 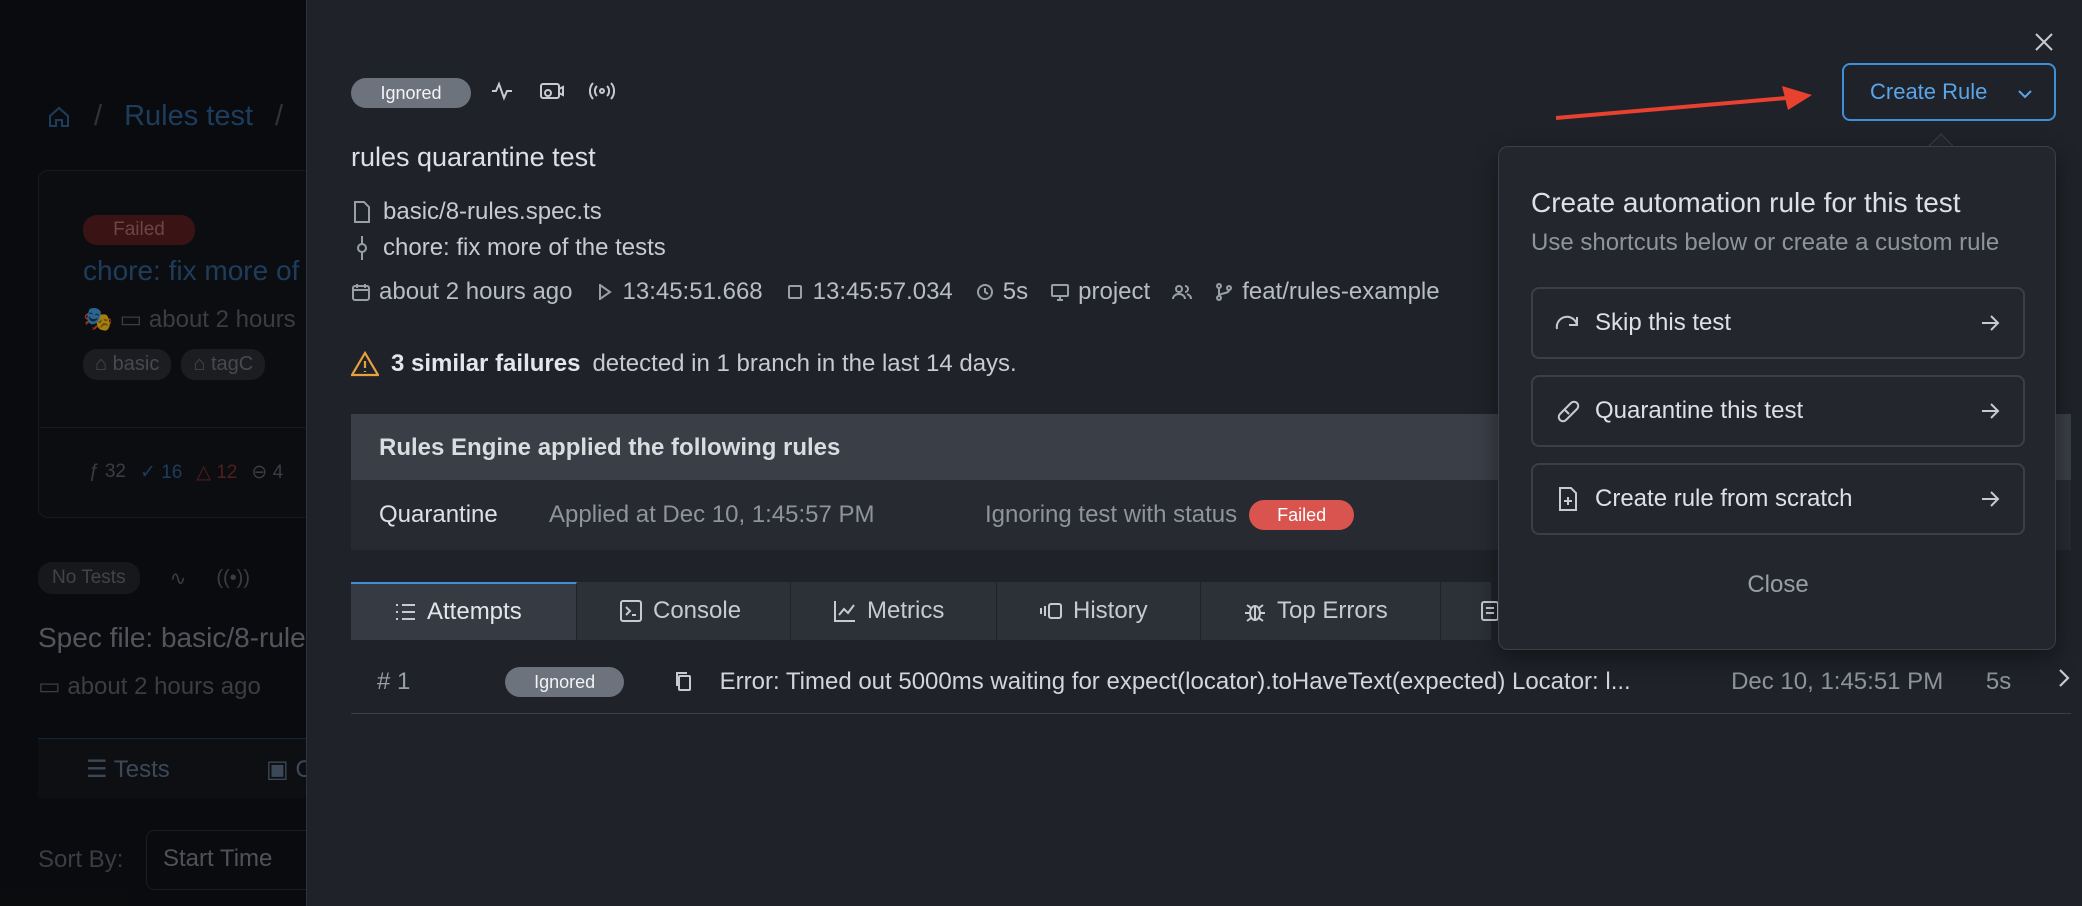 I want to click on tab-metrics: Metrics, so click(x=894, y=611).